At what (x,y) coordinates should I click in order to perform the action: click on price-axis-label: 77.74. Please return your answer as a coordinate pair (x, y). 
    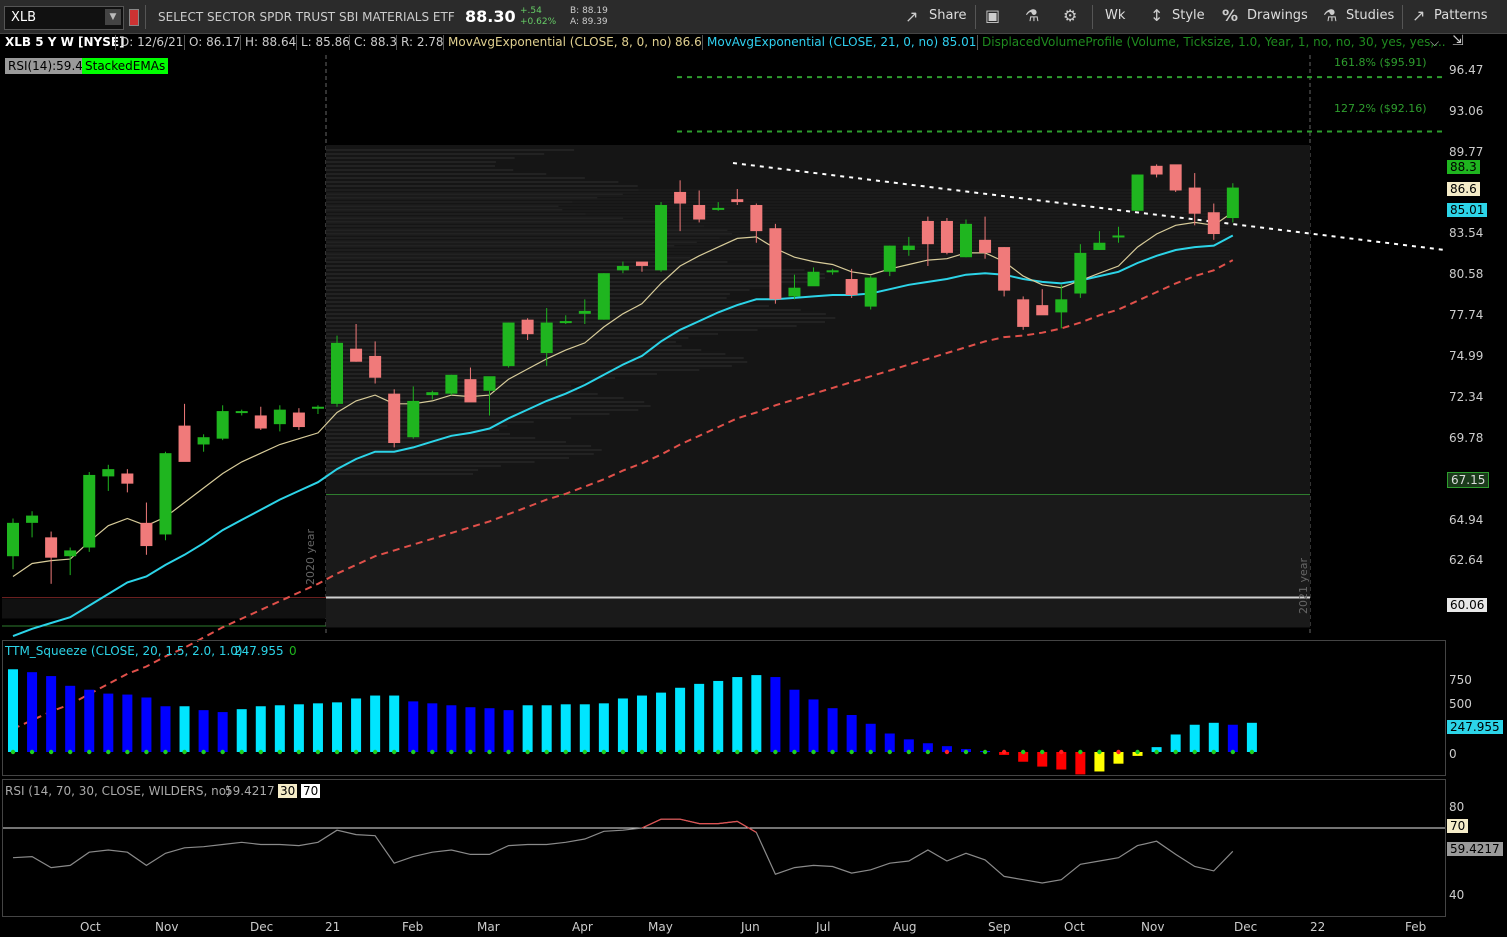
    Looking at the image, I should click on (1466, 315).